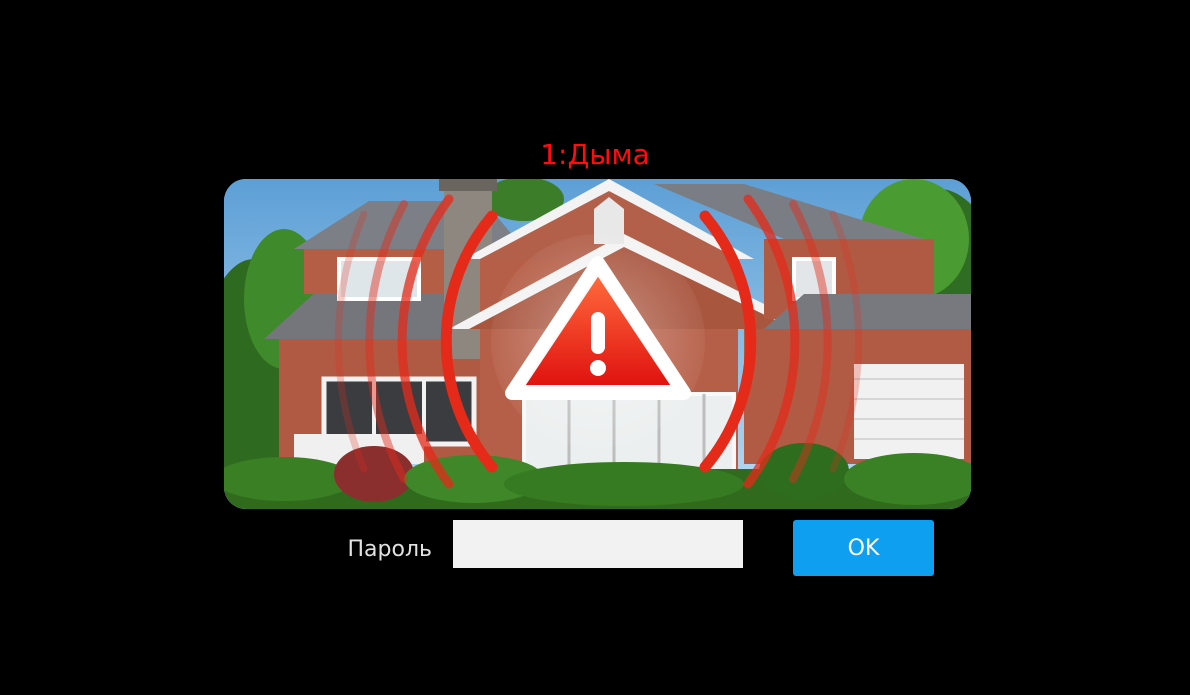 The width and height of the screenshot is (1190, 695). Describe the element at coordinates (595, 154) in the screenshot. I see `alarm-title: 1:Дыма` at that location.